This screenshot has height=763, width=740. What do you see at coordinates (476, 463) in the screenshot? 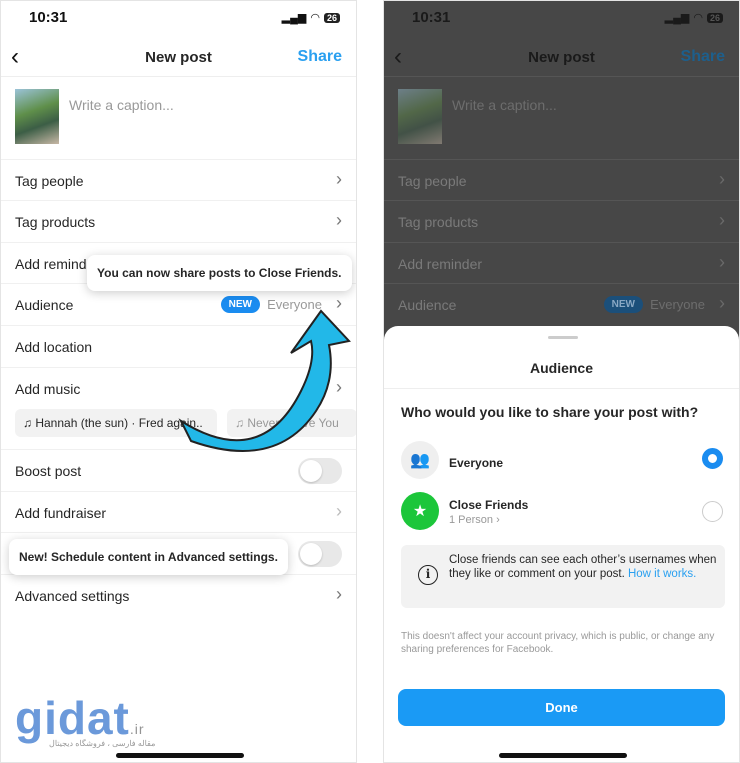
I see `option-everyone: Everyone` at bounding box center [476, 463].